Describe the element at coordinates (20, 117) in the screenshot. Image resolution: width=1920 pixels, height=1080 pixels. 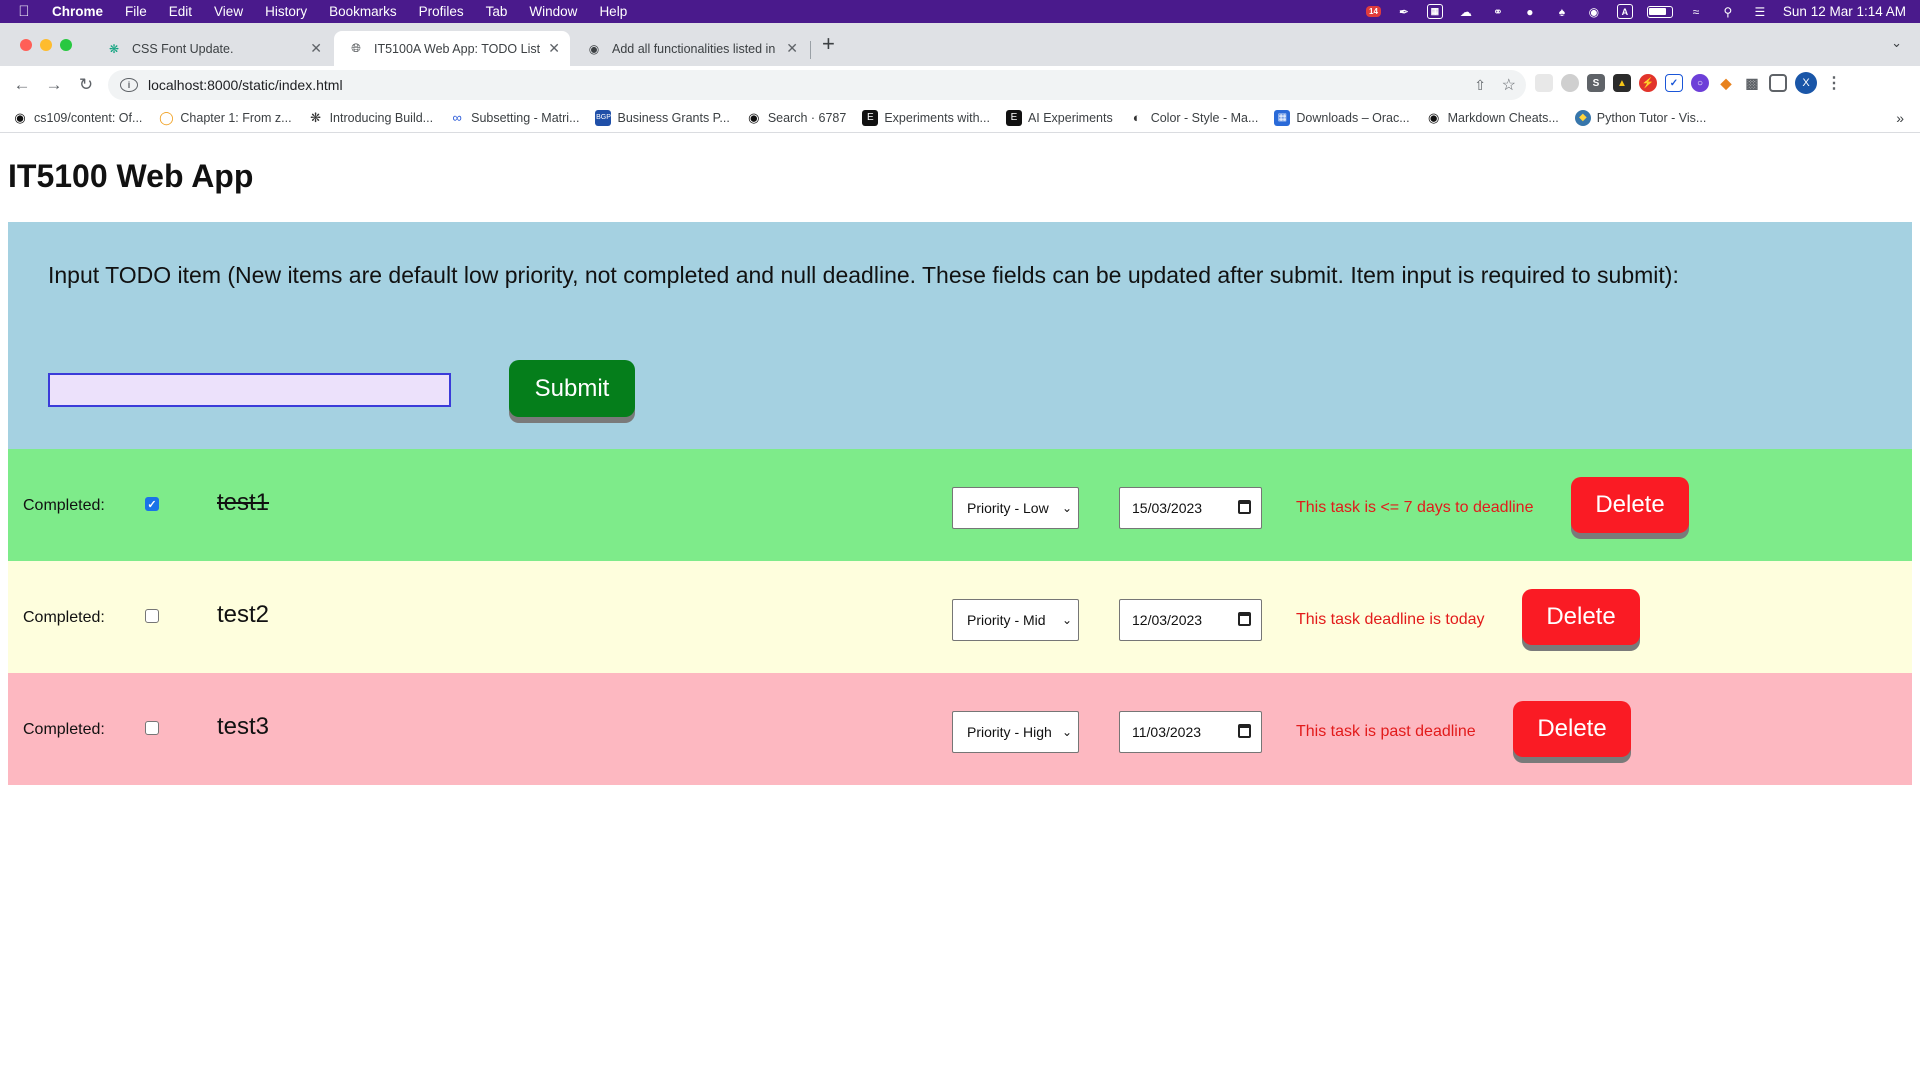
I see `github-icon: ◉` at that location.